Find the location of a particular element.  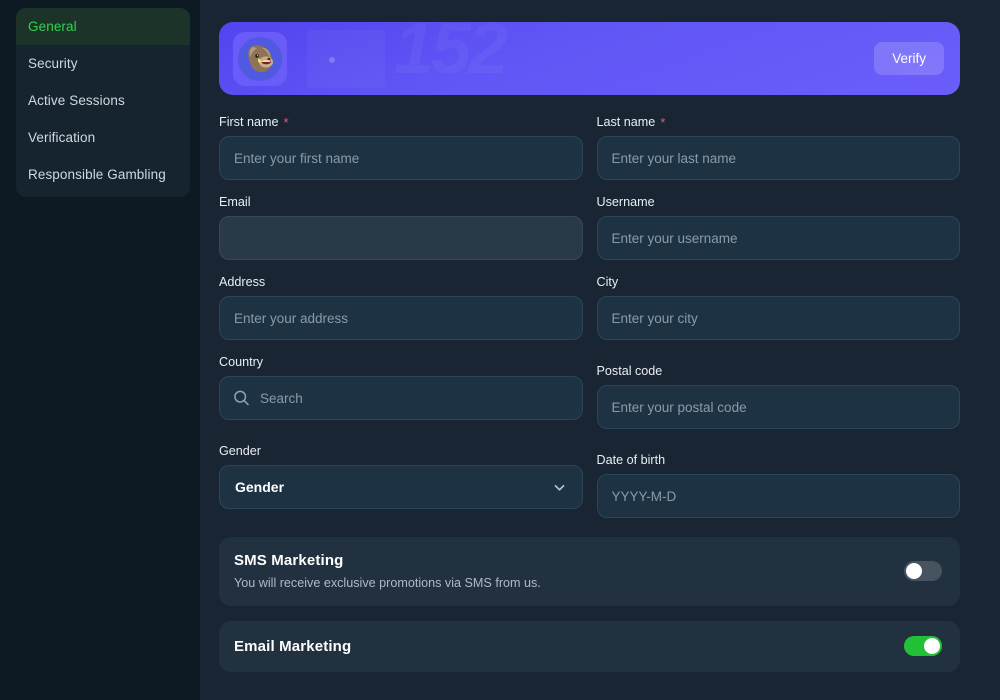

sms-marketing-toggle is located at coordinates (923, 571).